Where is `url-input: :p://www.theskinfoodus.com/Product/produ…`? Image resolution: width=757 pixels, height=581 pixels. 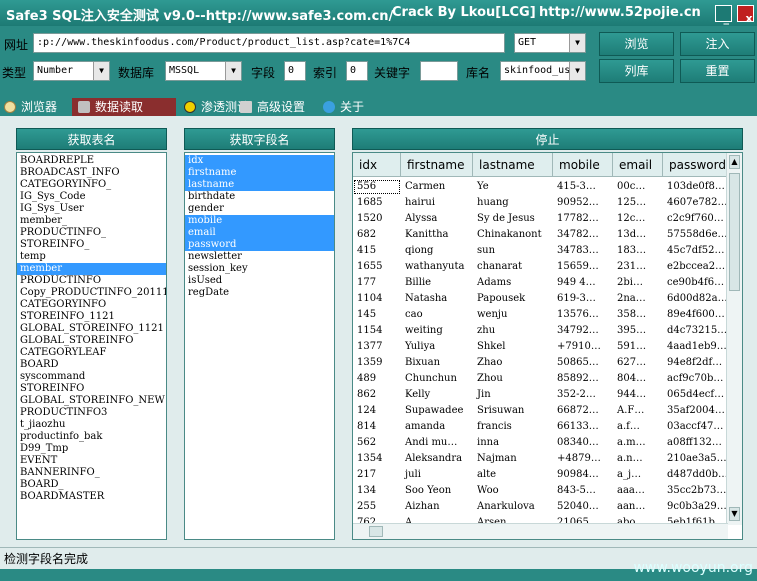 url-input: :p://www.theskinfoodus.com/Product/produ… is located at coordinates (269, 43).